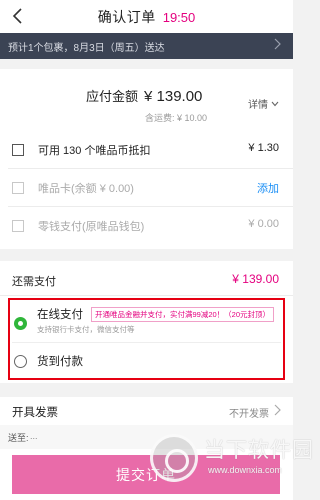 Image resolution: width=320 pixels, height=500 pixels. What do you see at coordinates (249, 414) in the screenshot?
I see `invoice-value: 不开发票` at bounding box center [249, 414].